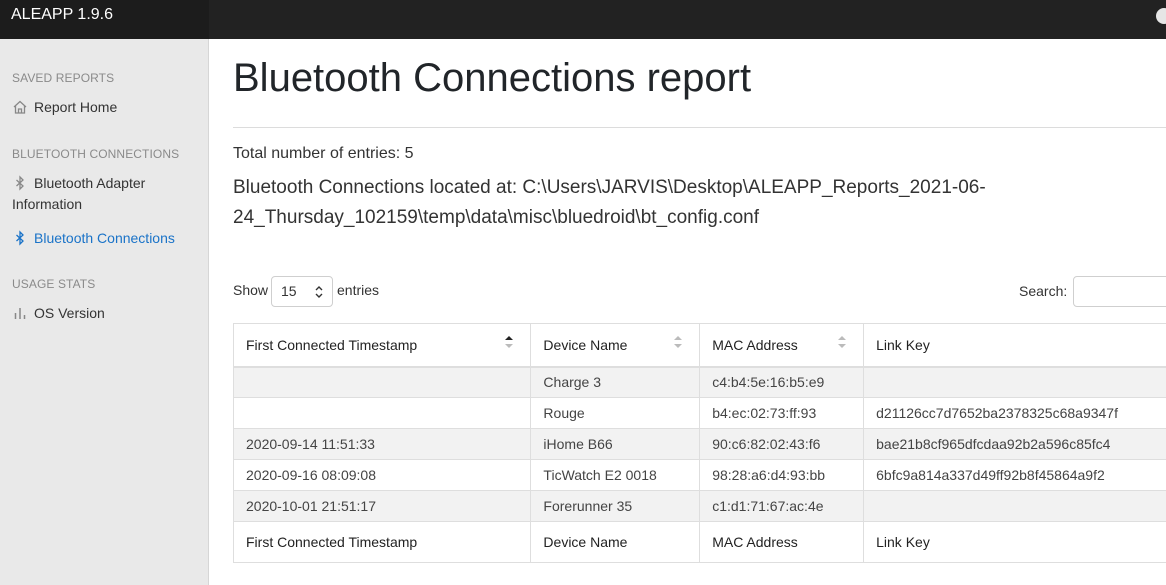 The image size is (1166, 585). What do you see at coordinates (382, 444) in the screenshot?
I see `cell-timestamp: 2020-09-14 11:51:33` at bounding box center [382, 444].